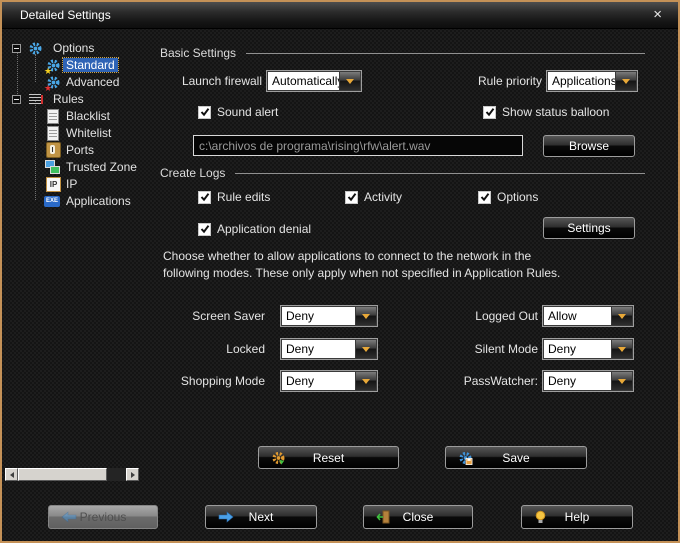 Image resolution: width=680 pixels, height=543 pixels. Describe the element at coordinates (65, 15) in the screenshot. I see `window-title: Detailed Settings` at that location.